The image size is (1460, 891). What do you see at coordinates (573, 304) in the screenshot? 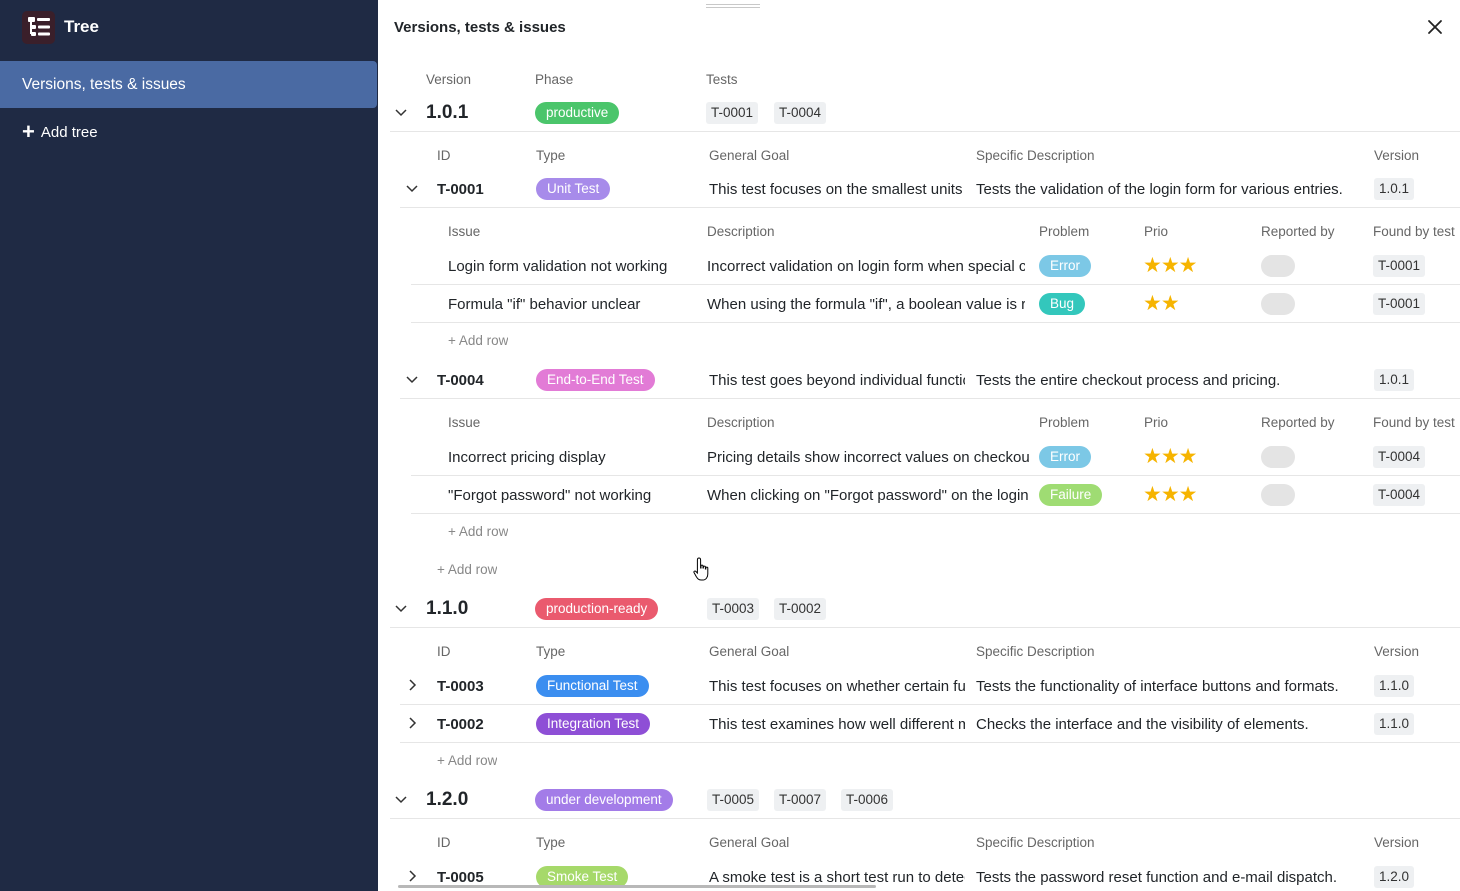
I see `issue-name-cell: Formula "if" behavior unclear` at bounding box center [573, 304].